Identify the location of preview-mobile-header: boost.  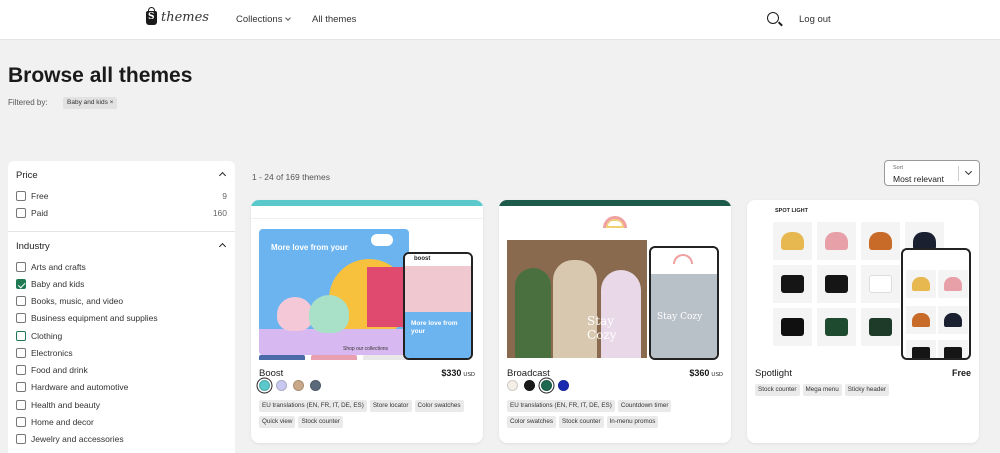
(438, 260).